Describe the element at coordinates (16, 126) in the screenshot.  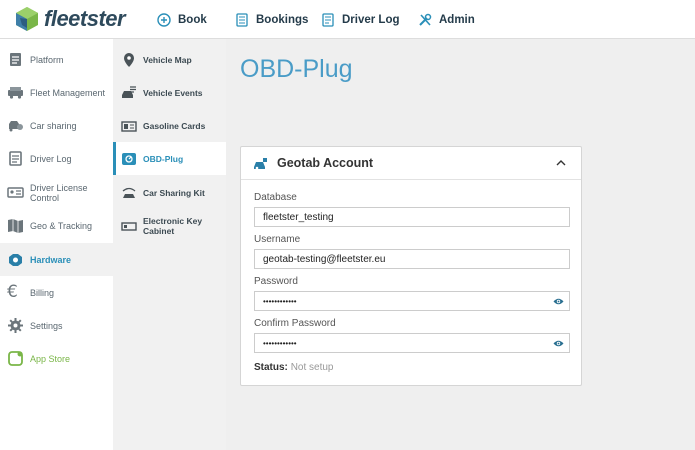
I see `carsharing-icon` at that location.